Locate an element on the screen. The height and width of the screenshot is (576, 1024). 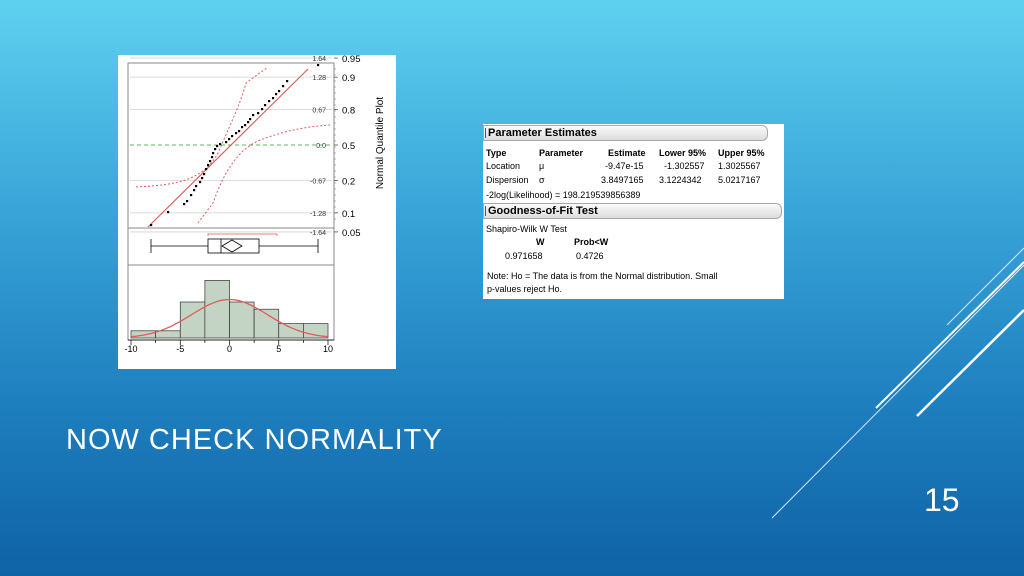
probability-tick-right: 0.9 is located at coordinates (348, 78).